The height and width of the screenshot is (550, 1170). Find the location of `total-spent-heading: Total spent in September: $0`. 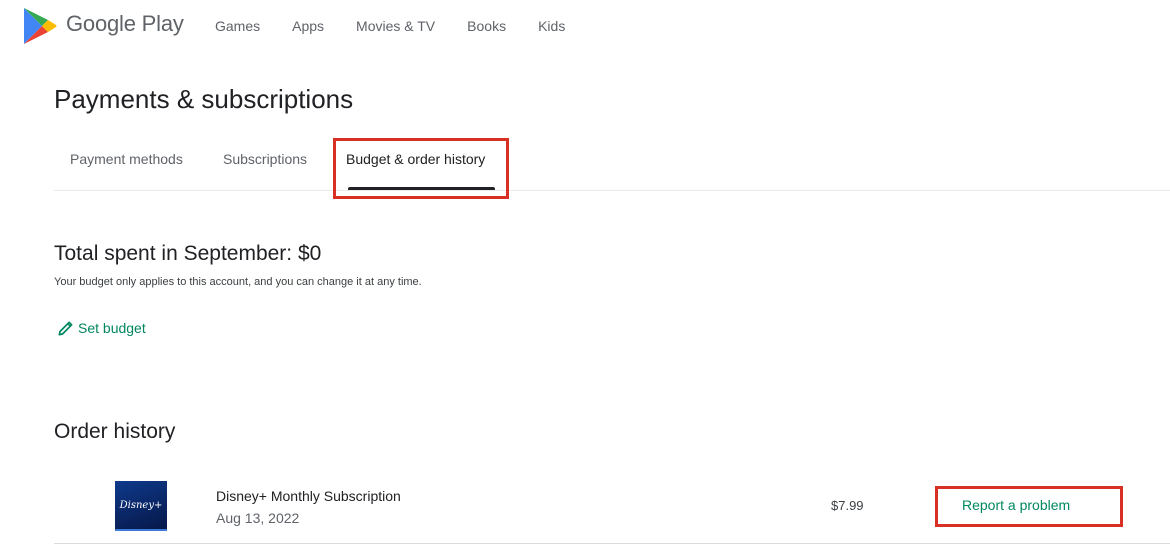

total-spent-heading: Total spent in September: $0 is located at coordinates (188, 253).